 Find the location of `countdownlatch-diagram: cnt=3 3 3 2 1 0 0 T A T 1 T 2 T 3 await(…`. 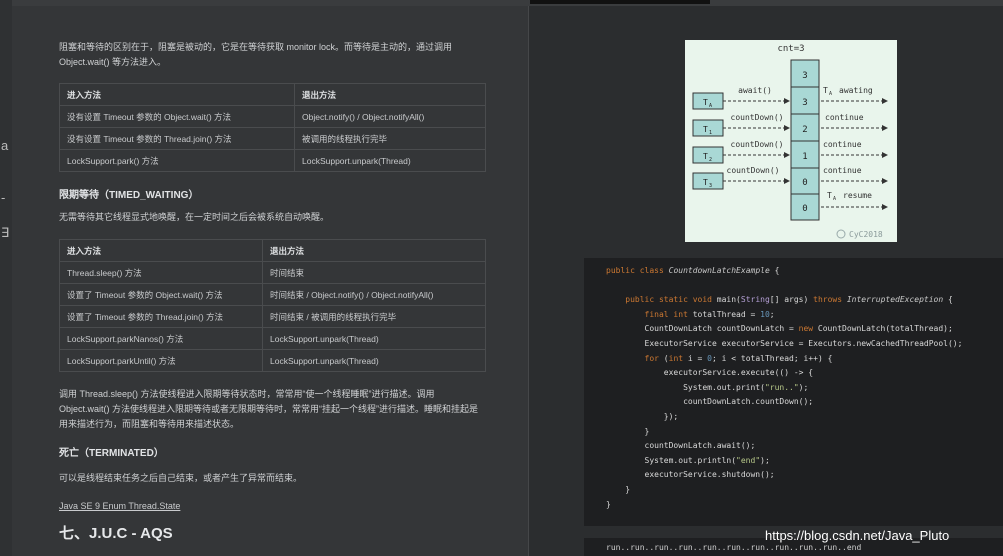

countdownlatch-diagram: cnt=3 3 3 2 1 0 0 T A T 1 T 2 T 3 await(… is located at coordinates (791, 141).